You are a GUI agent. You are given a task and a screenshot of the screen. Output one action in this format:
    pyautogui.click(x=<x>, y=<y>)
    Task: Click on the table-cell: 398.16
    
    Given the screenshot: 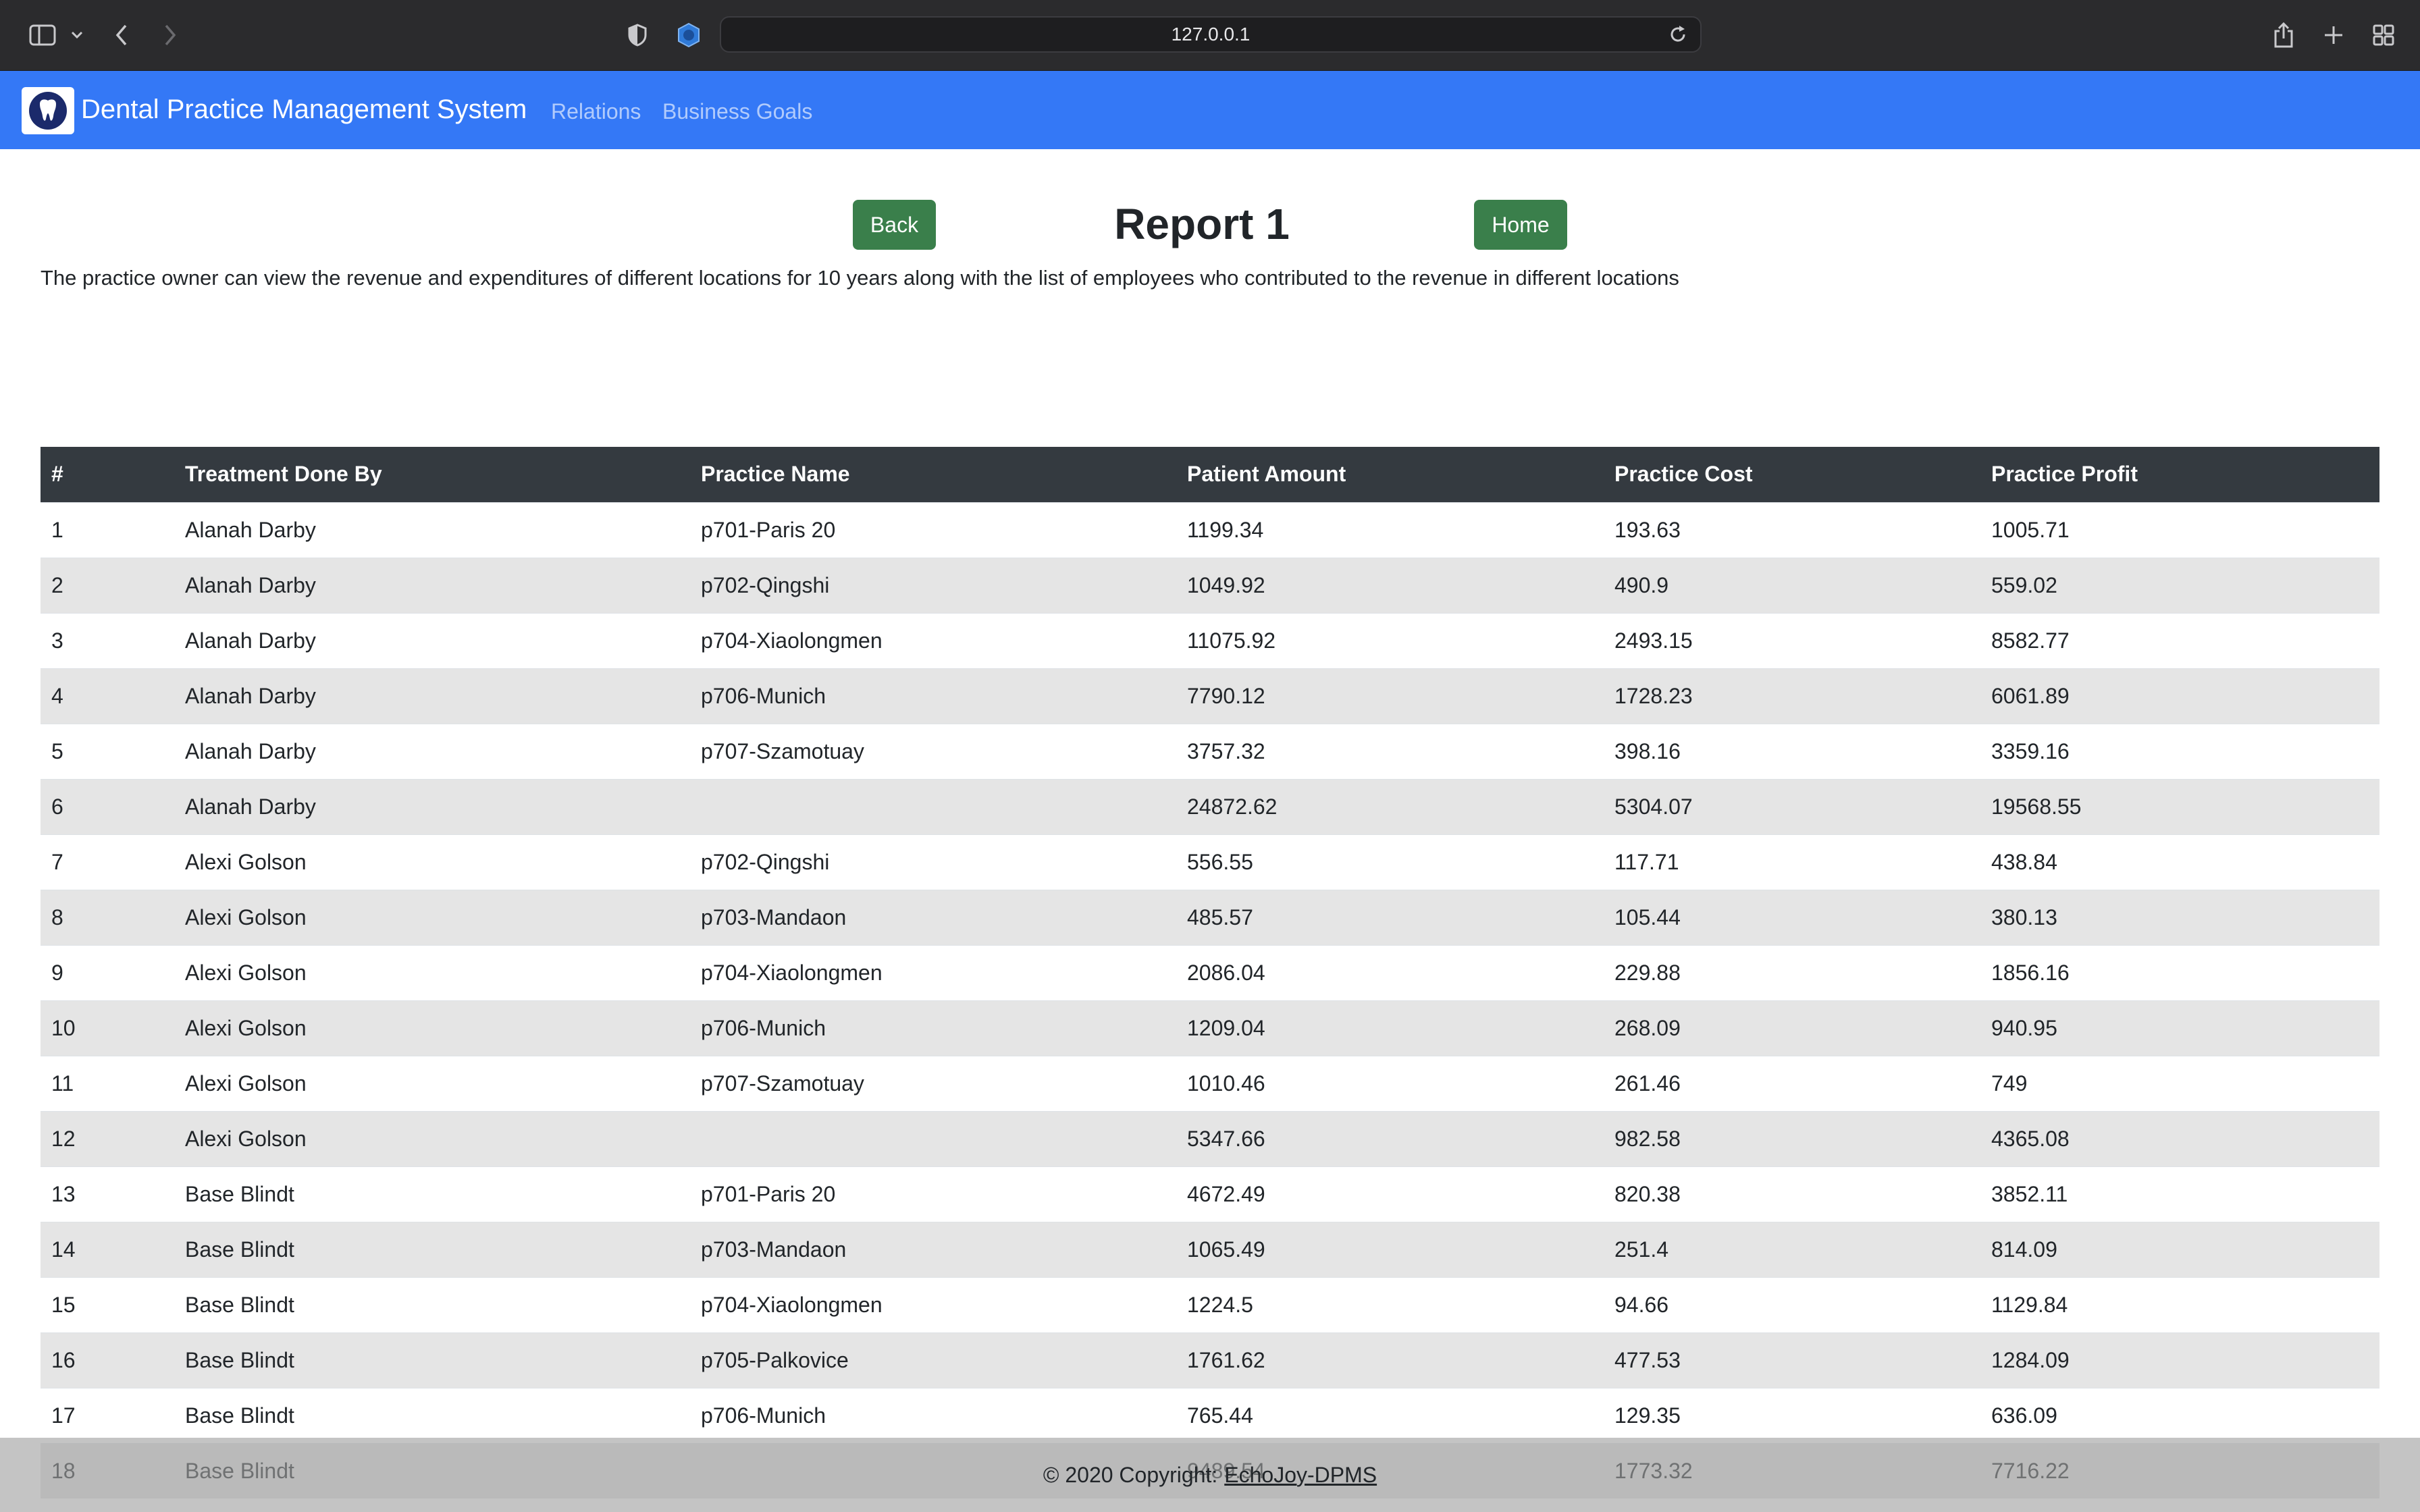 What is the action you would take?
    pyautogui.click(x=1792, y=751)
    